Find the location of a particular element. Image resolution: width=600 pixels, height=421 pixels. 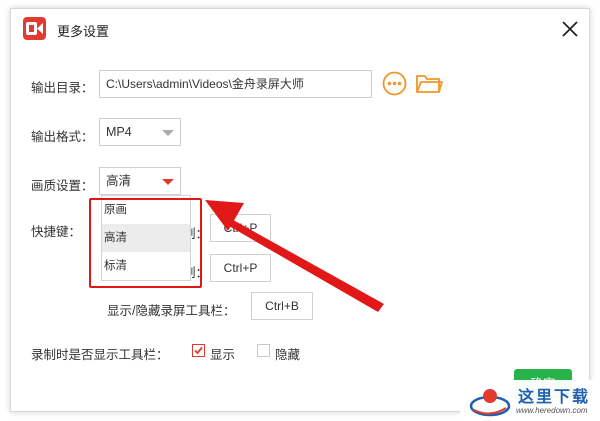

output-dir-input: C:\Users\admin\Videos\金舟录屏大师 is located at coordinates (235, 84).